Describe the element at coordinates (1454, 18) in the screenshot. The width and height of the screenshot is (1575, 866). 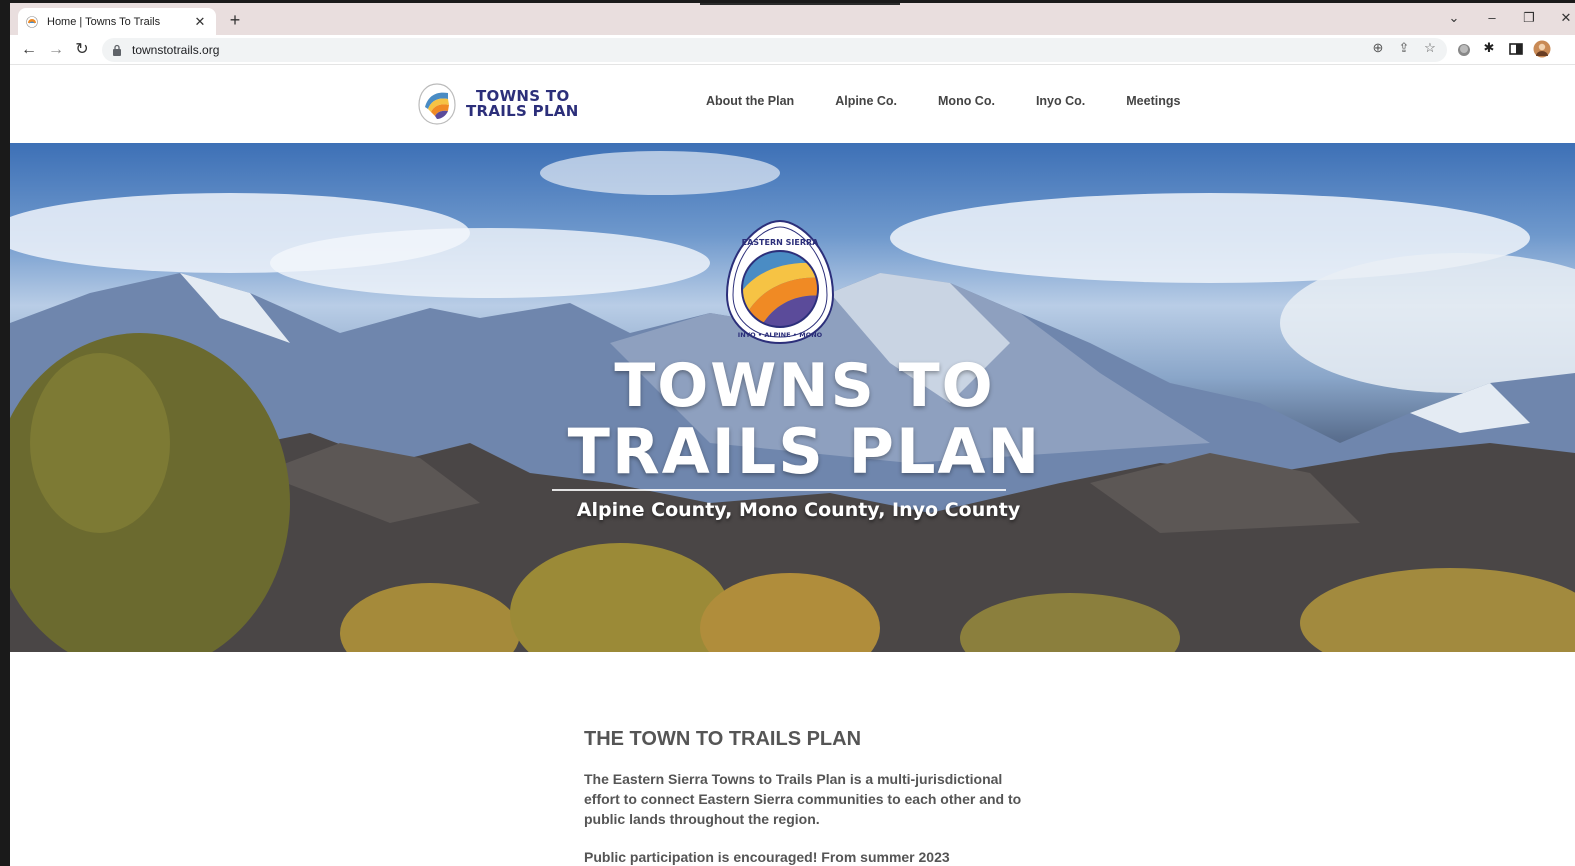
I see `tab-search-icon: ⌄` at that location.